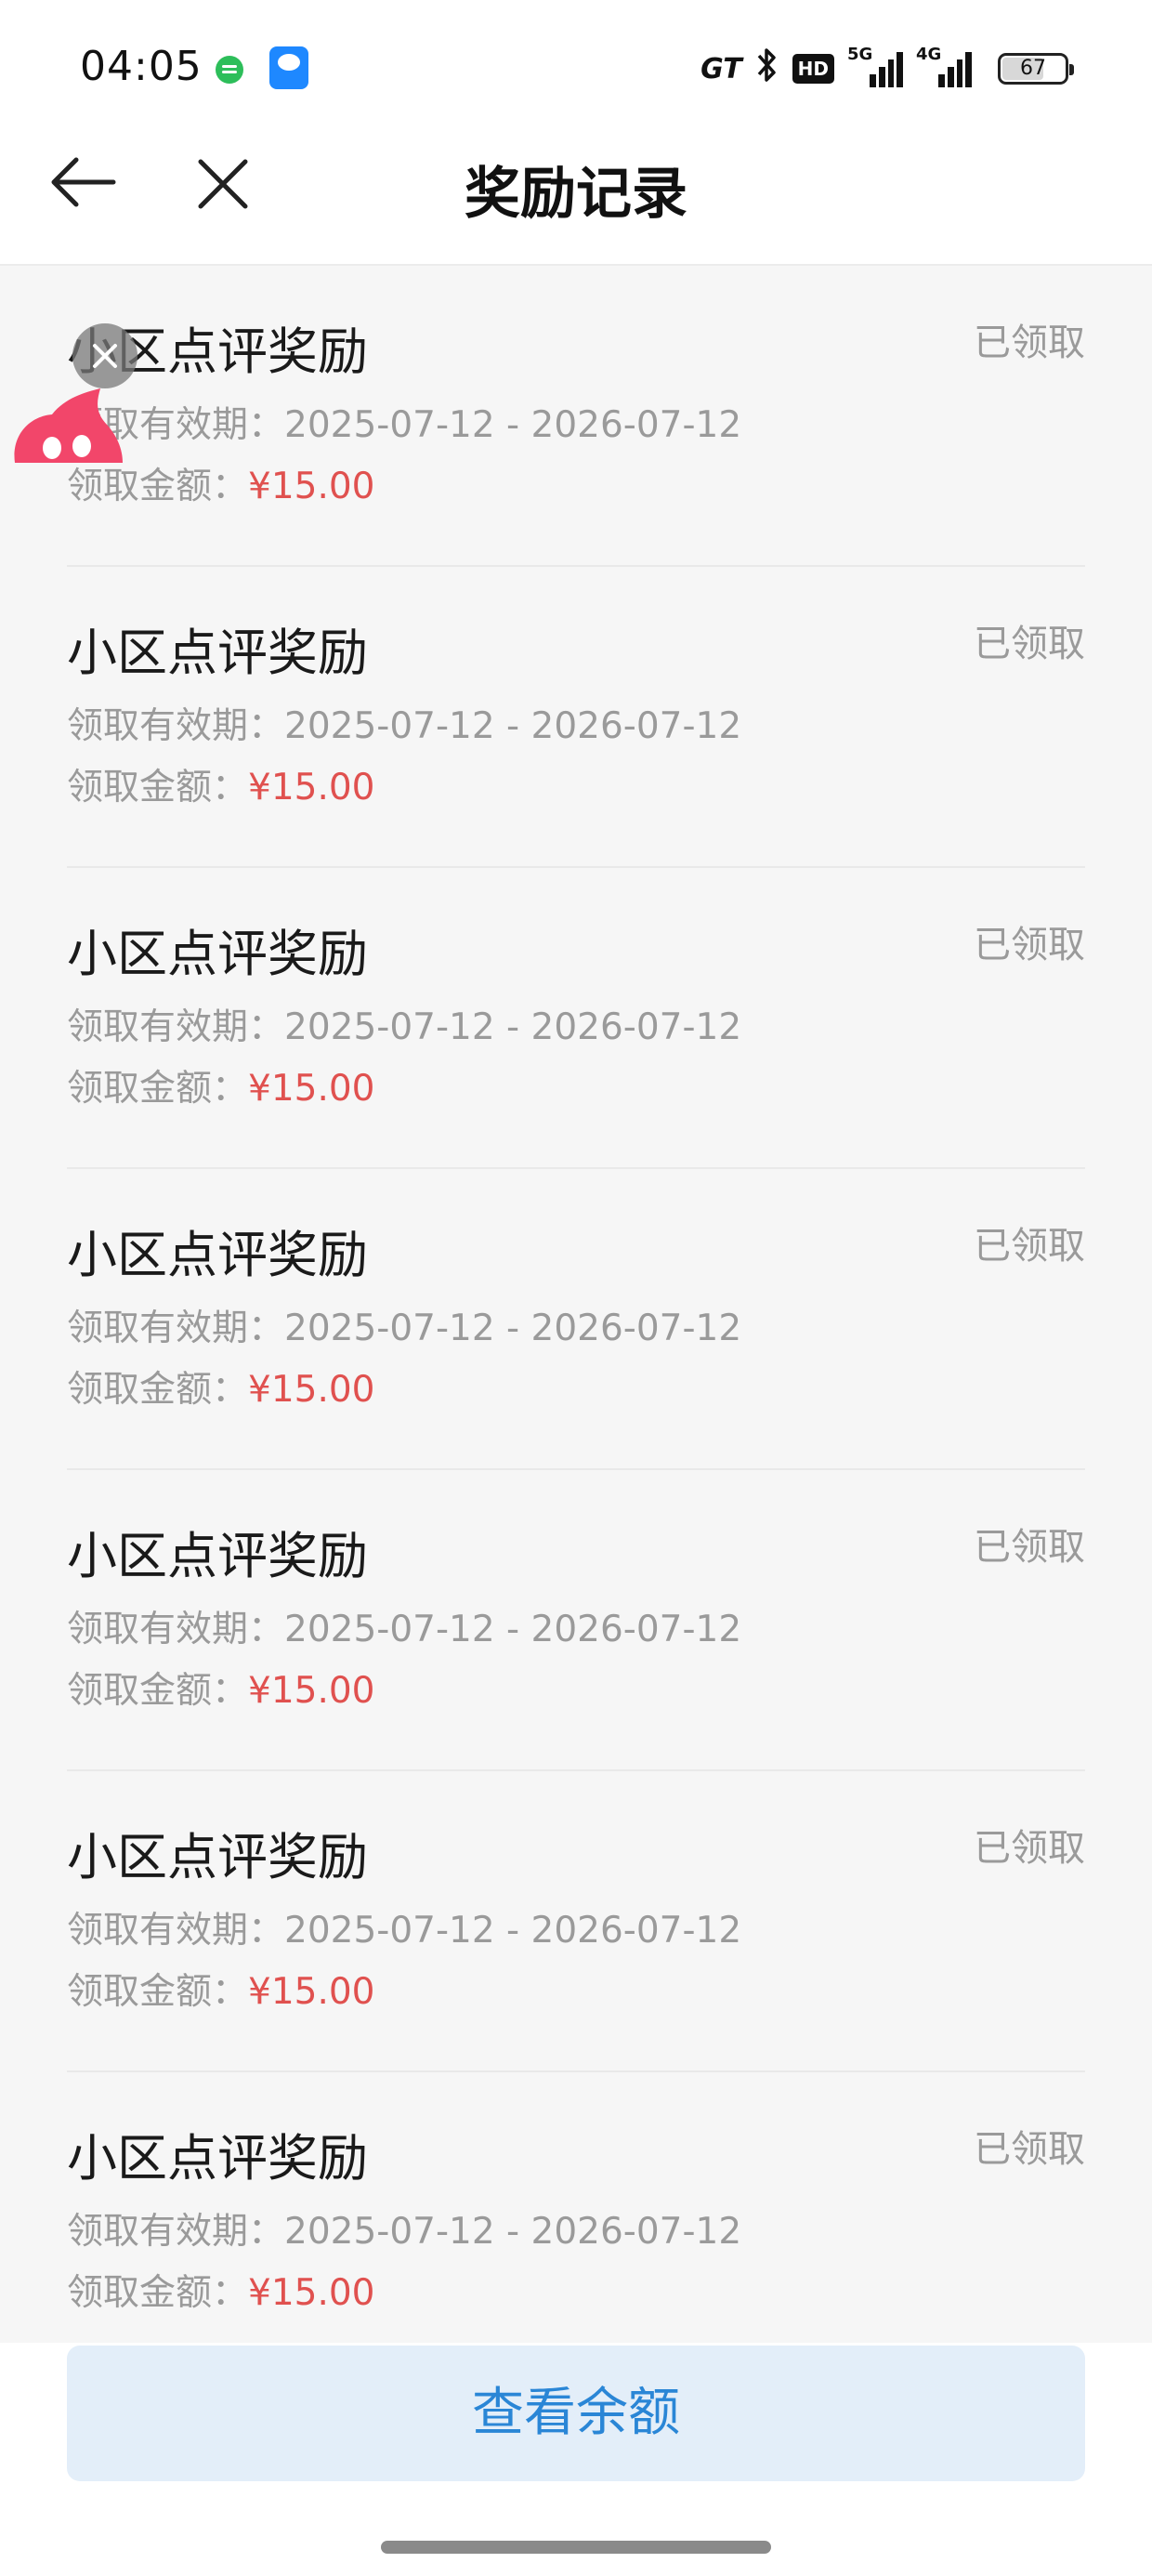 This screenshot has height=2576, width=1152. I want to click on status-time: 04:05, so click(141, 66).